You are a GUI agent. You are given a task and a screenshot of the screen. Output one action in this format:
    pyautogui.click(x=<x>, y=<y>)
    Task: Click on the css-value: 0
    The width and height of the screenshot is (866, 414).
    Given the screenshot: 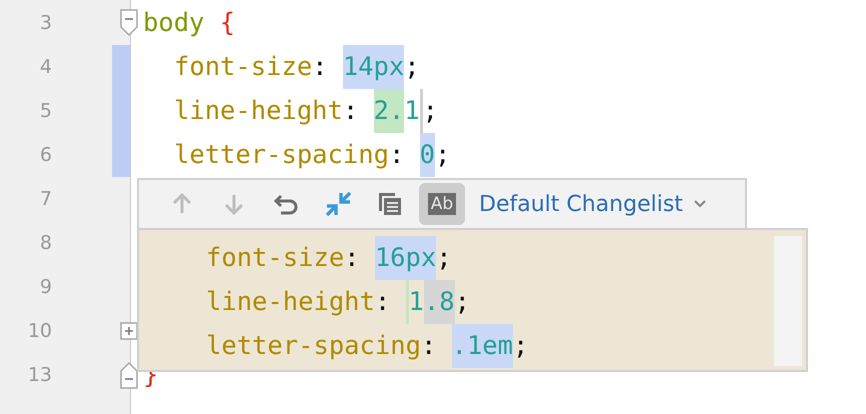 What is the action you would take?
    pyautogui.click(x=427, y=155)
    